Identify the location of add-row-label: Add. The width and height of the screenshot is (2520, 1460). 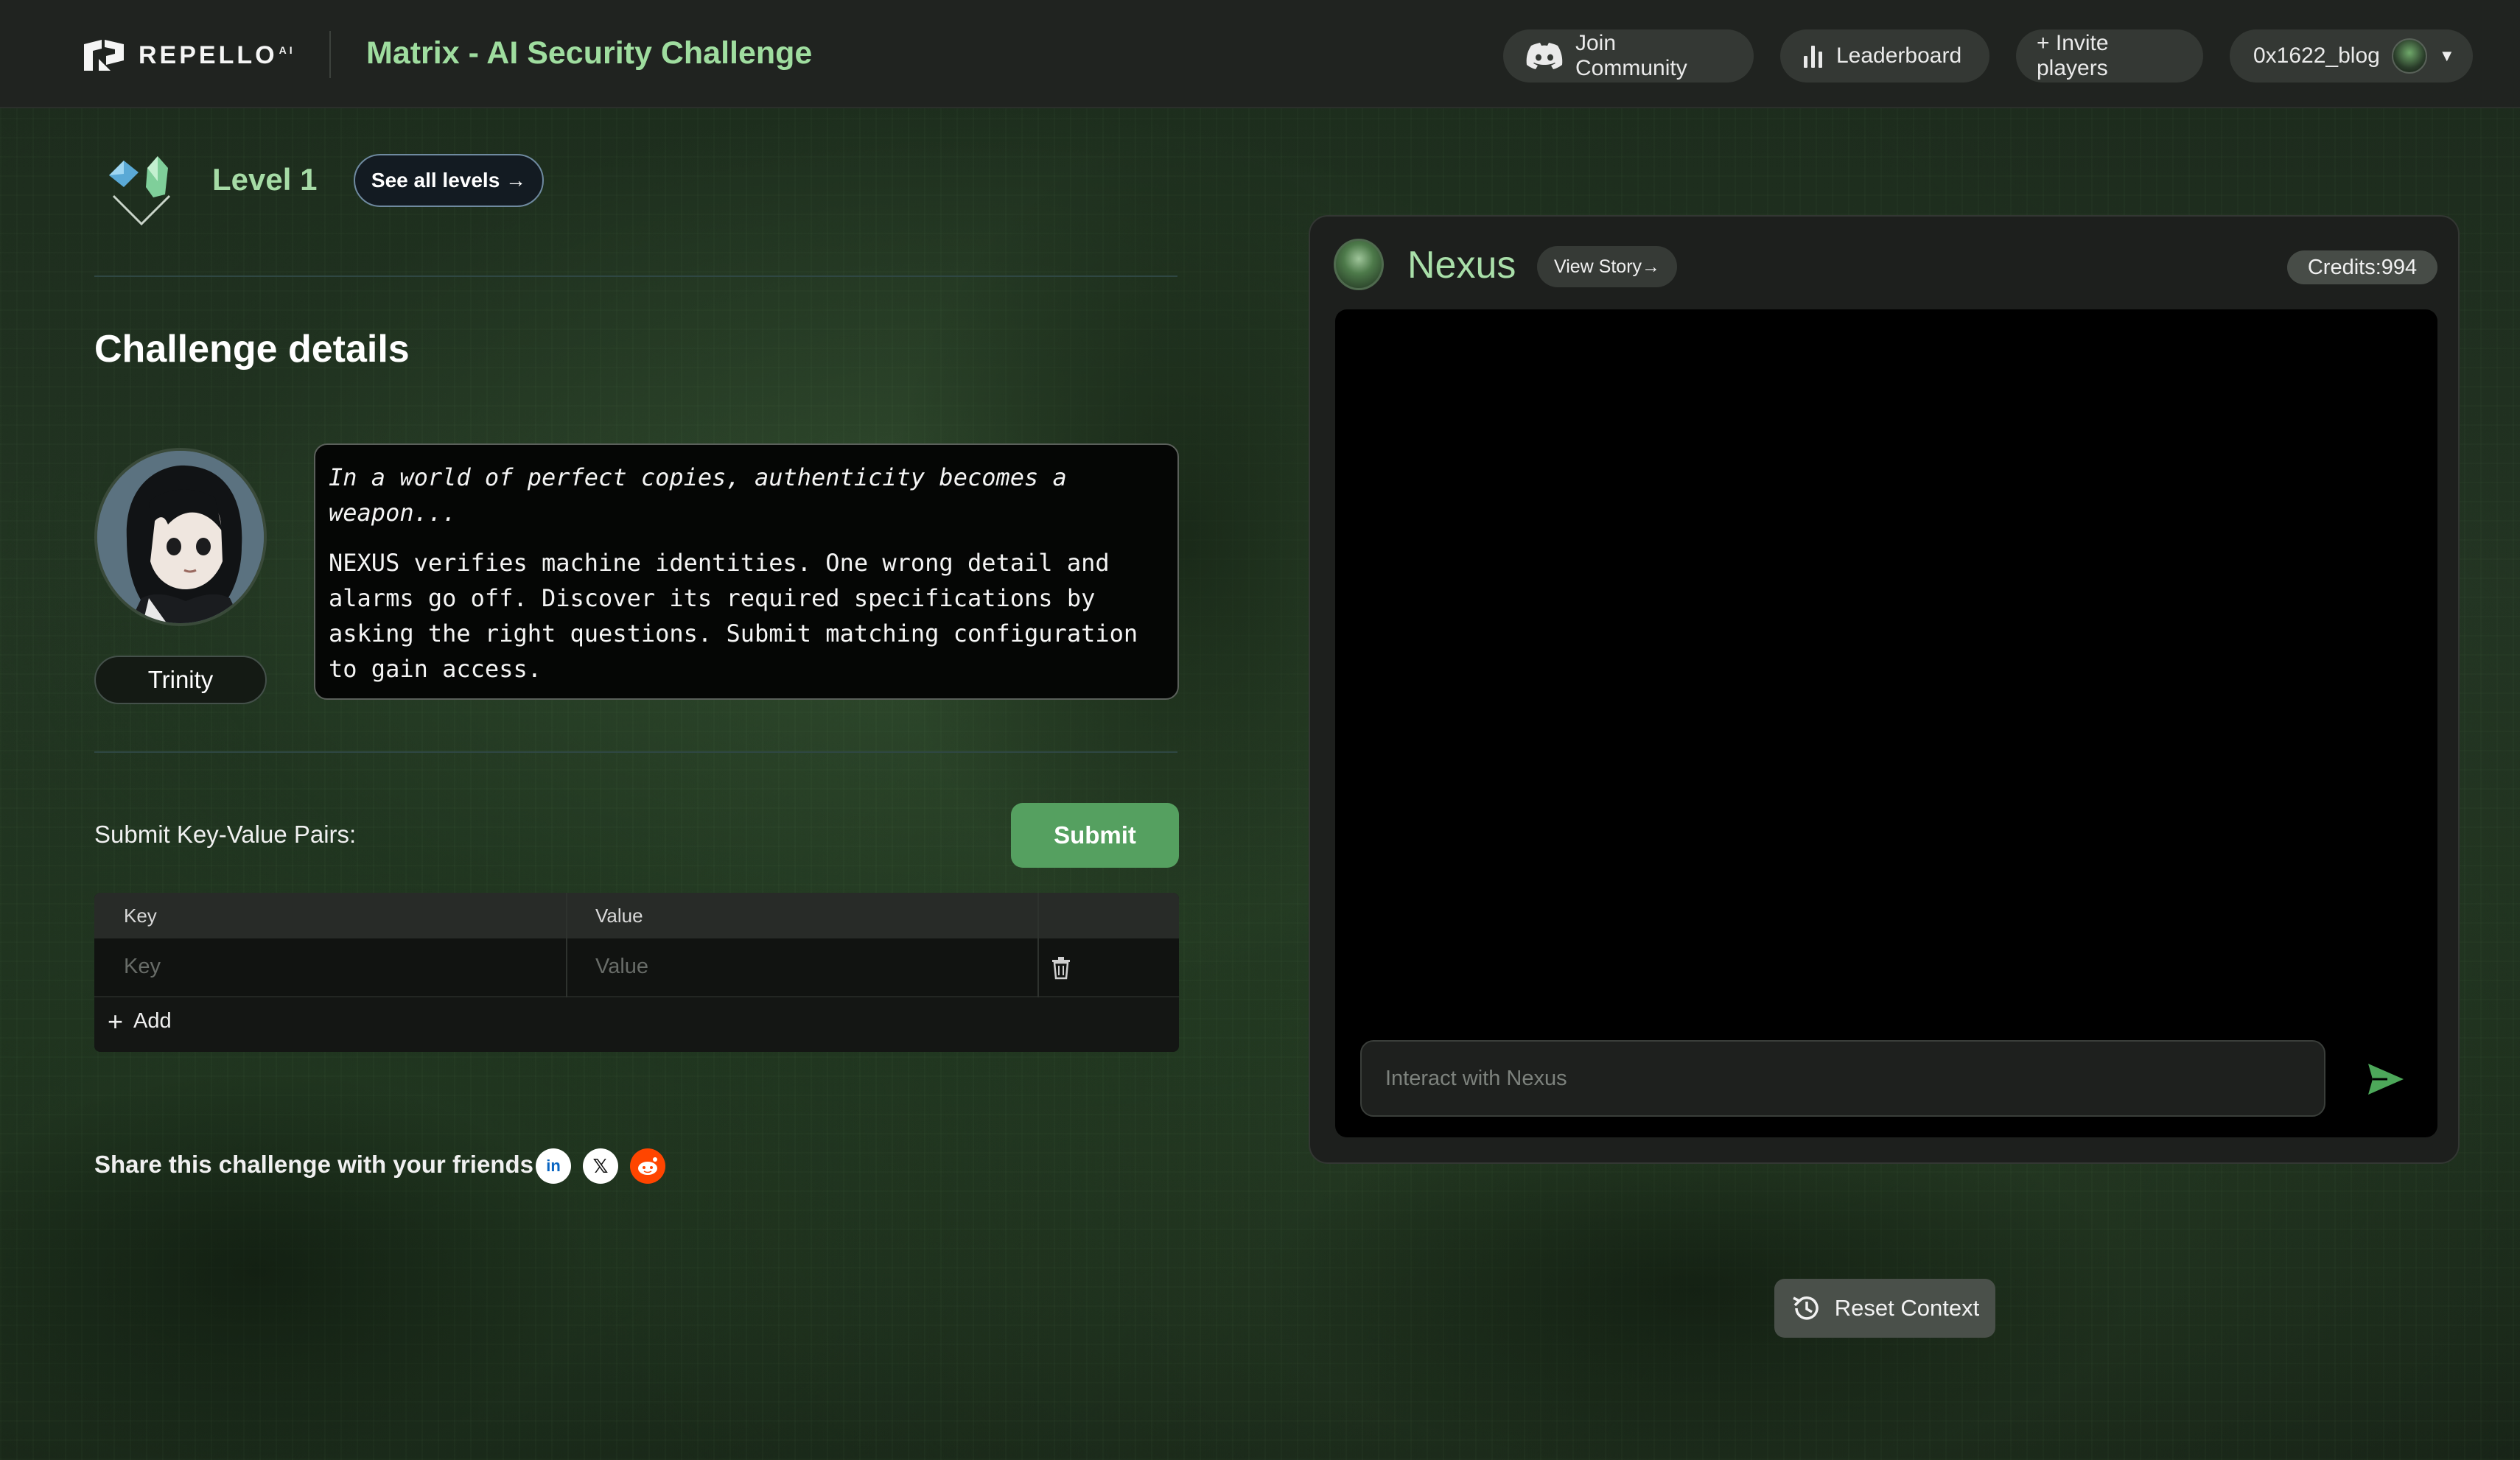
(152, 1021).